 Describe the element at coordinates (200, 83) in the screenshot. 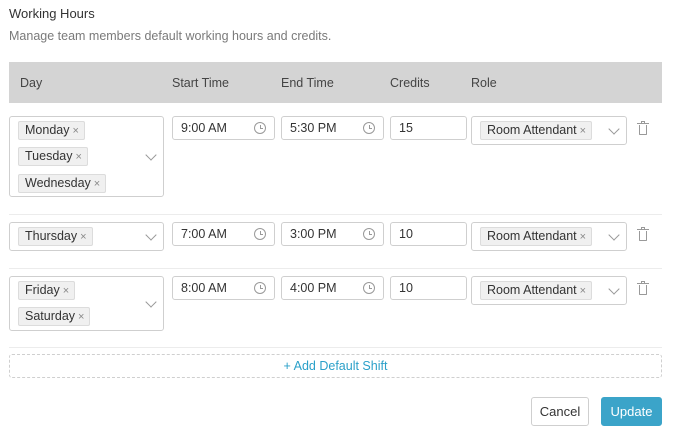

I see `column-header-start-time: Start Time` at that location.